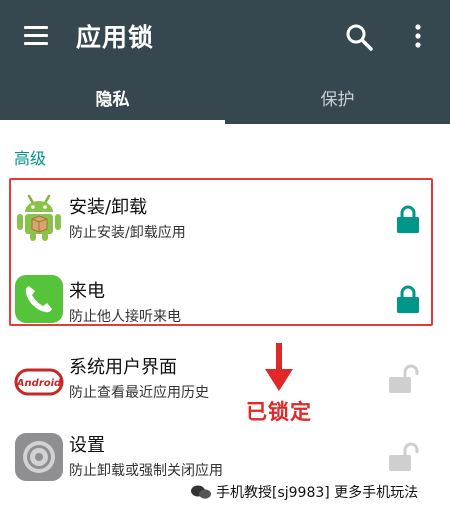 The image size is (450, 509). Describe the element at coordinates (30, 158) in the screenshot. I see `section-header: 高级` at that location.